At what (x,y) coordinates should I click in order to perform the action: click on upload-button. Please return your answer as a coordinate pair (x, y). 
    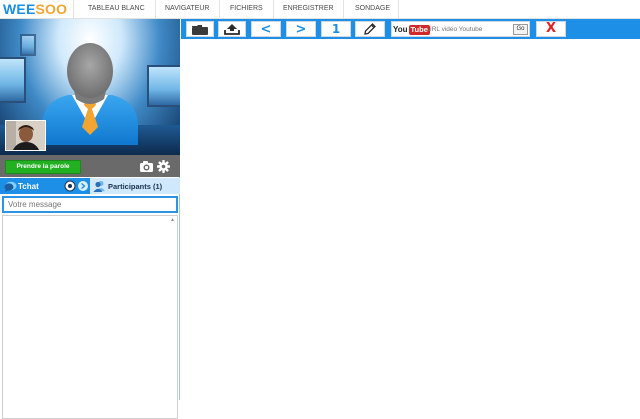
    Looking at the image, I should click on (232, 29).